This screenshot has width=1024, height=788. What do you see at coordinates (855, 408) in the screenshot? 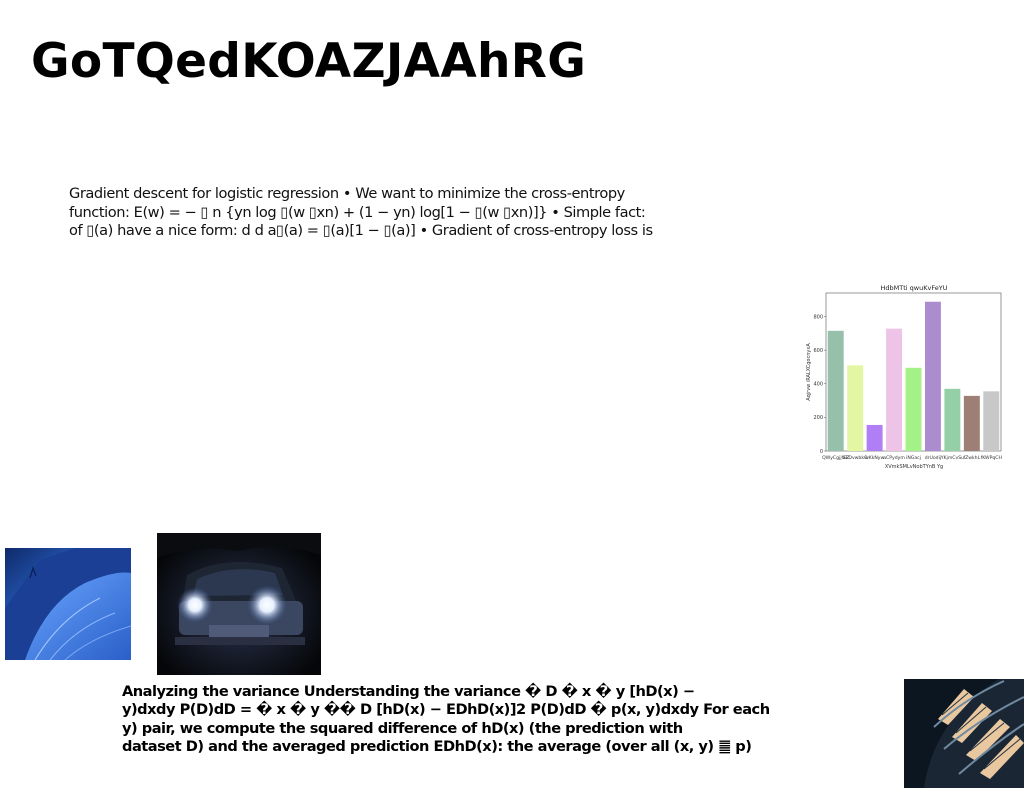
I see `chart-bar-aedvwbko` at bounding box center [855, 408].